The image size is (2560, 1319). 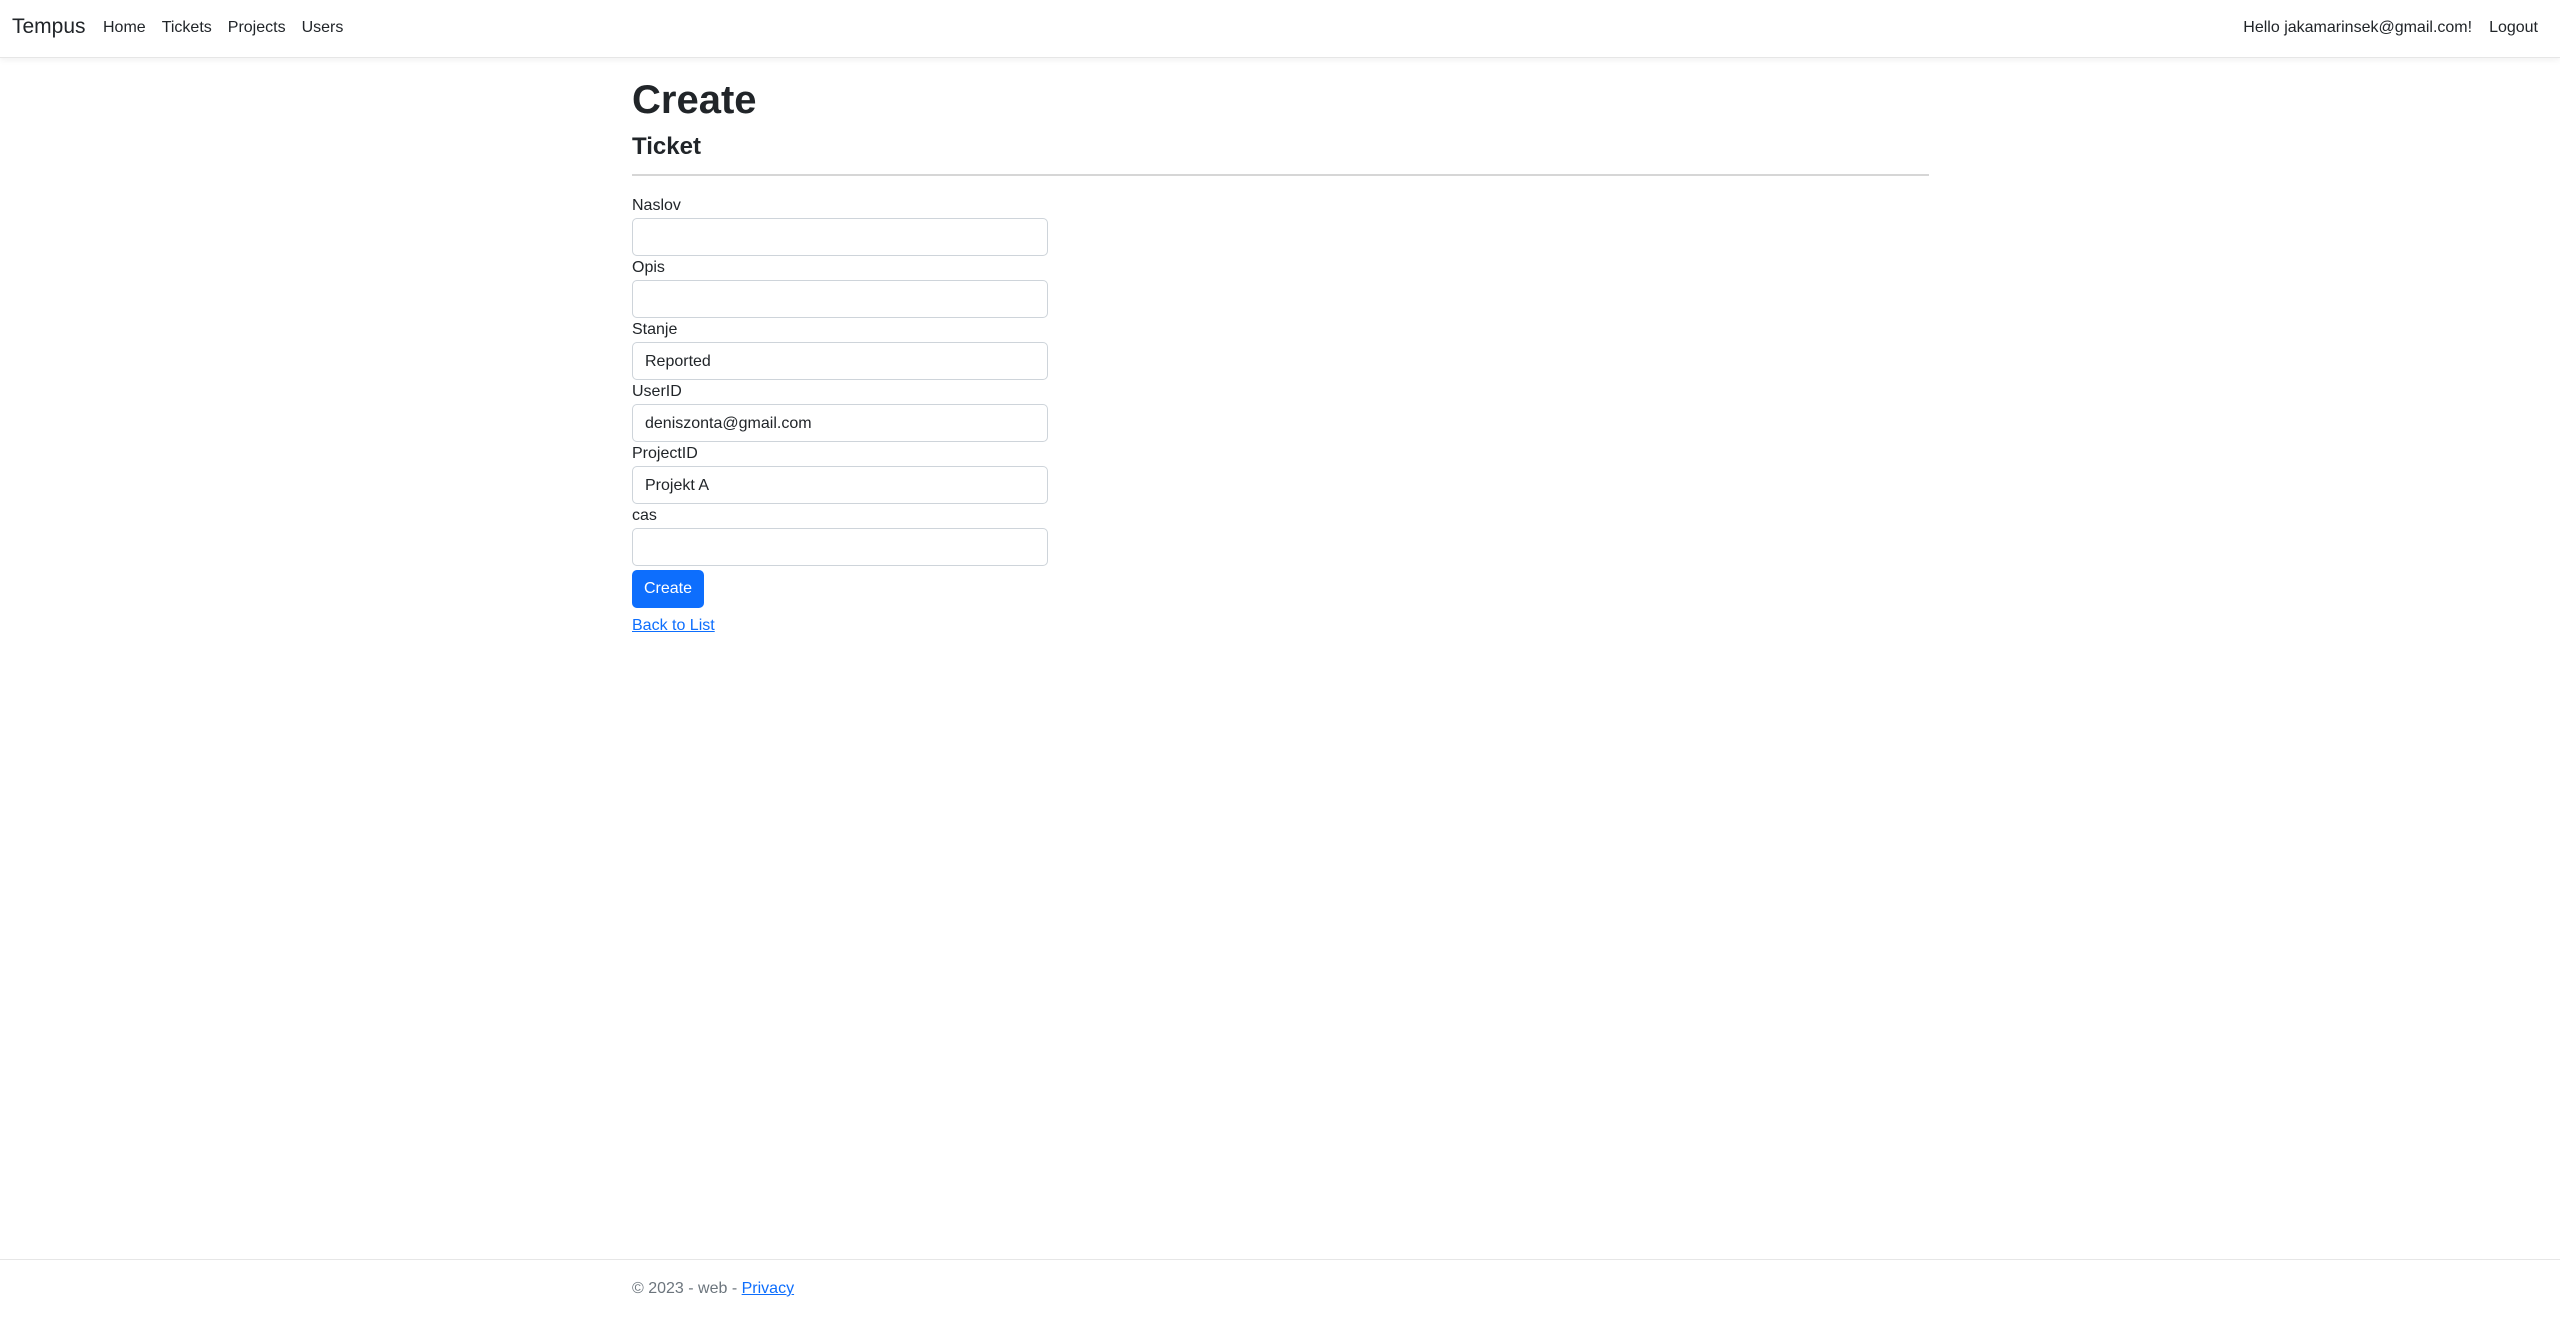 What do you see at coordinates (656, 205) in the screenshot?
I see `naslov-label: Naslov` at bounding box center [656, 205].